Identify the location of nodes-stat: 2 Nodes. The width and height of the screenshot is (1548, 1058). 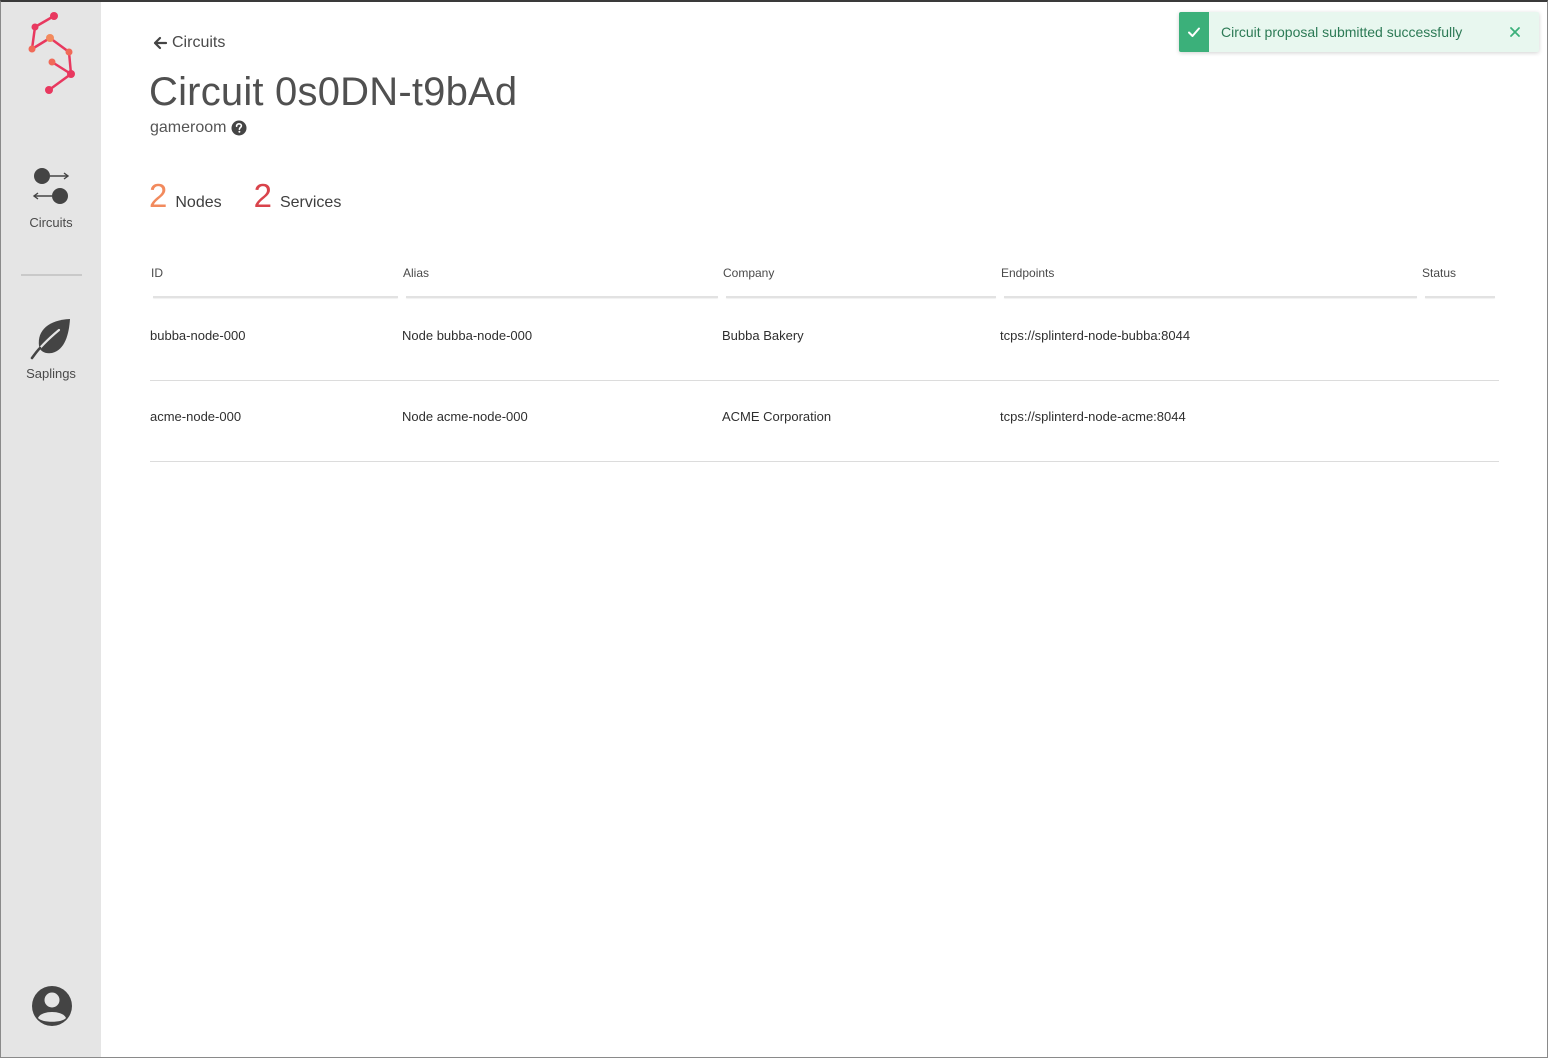
(185, 196).